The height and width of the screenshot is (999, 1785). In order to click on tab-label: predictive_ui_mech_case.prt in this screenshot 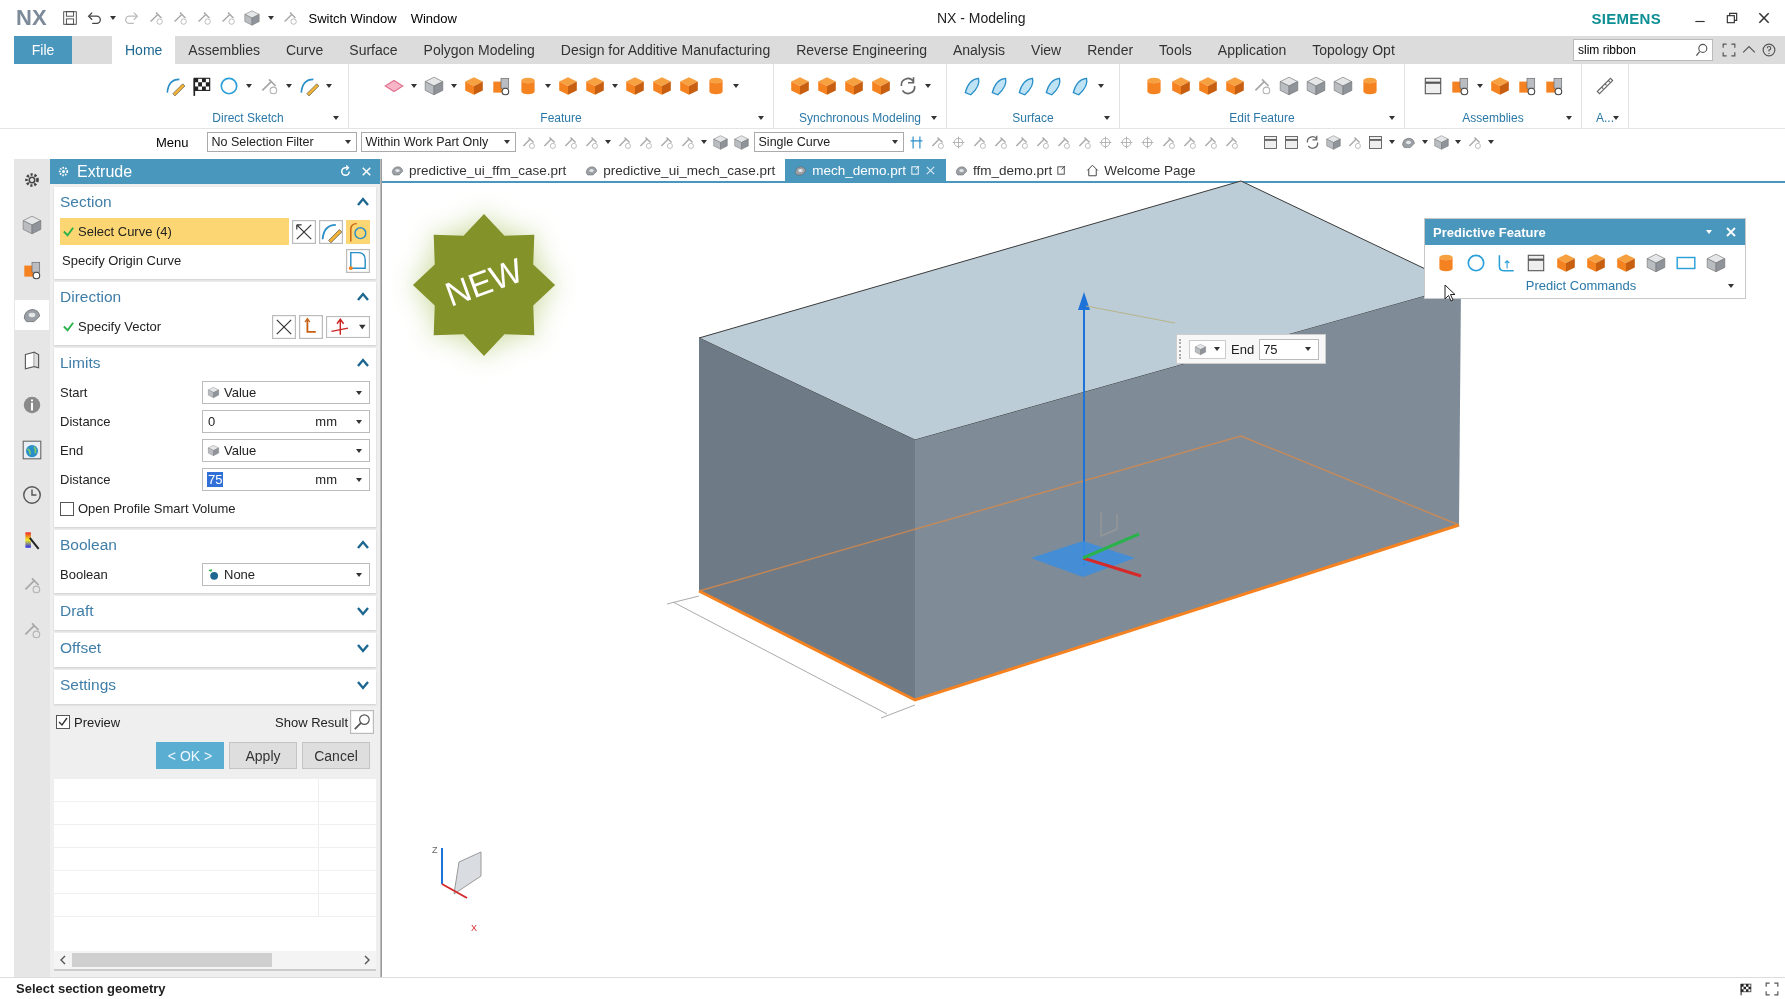, I will do `click(689, 170)`.